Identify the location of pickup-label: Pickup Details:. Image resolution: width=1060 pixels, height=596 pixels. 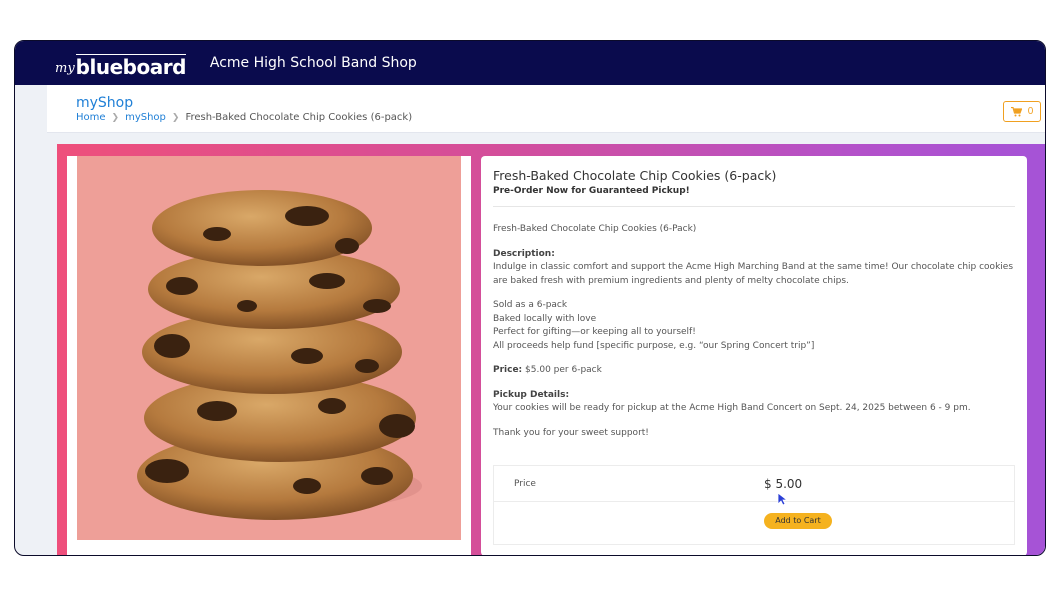
(531, 394).